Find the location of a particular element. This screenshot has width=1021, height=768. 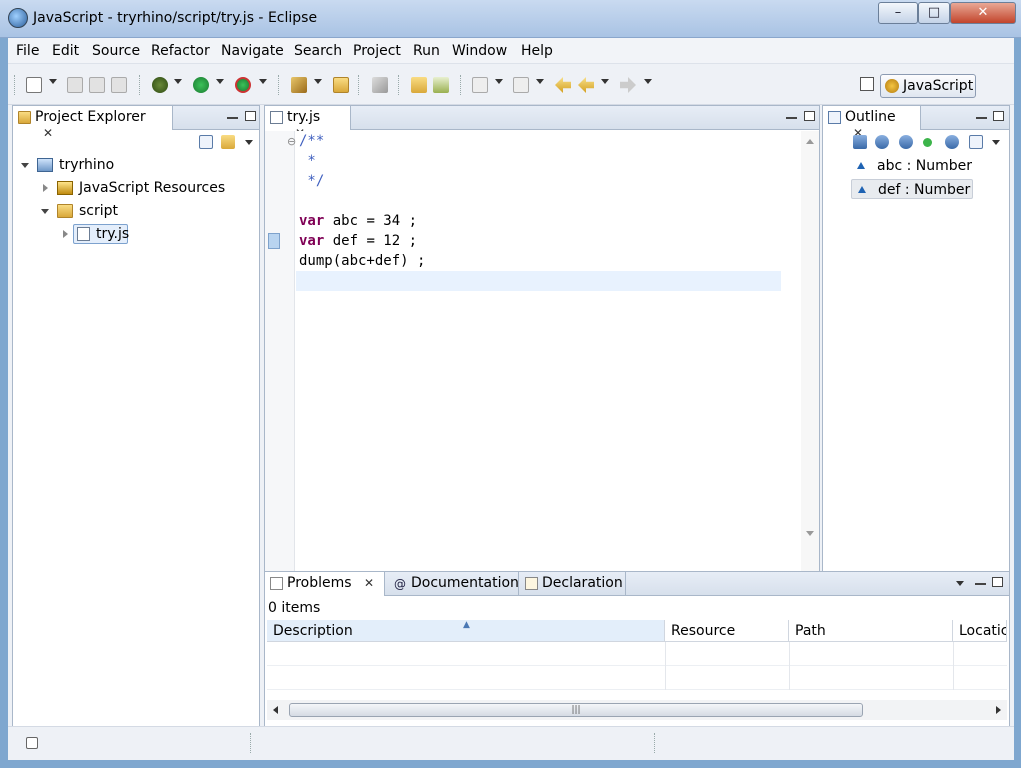

scrollbar-thumb: ||| is located at coordinates (576, 710).